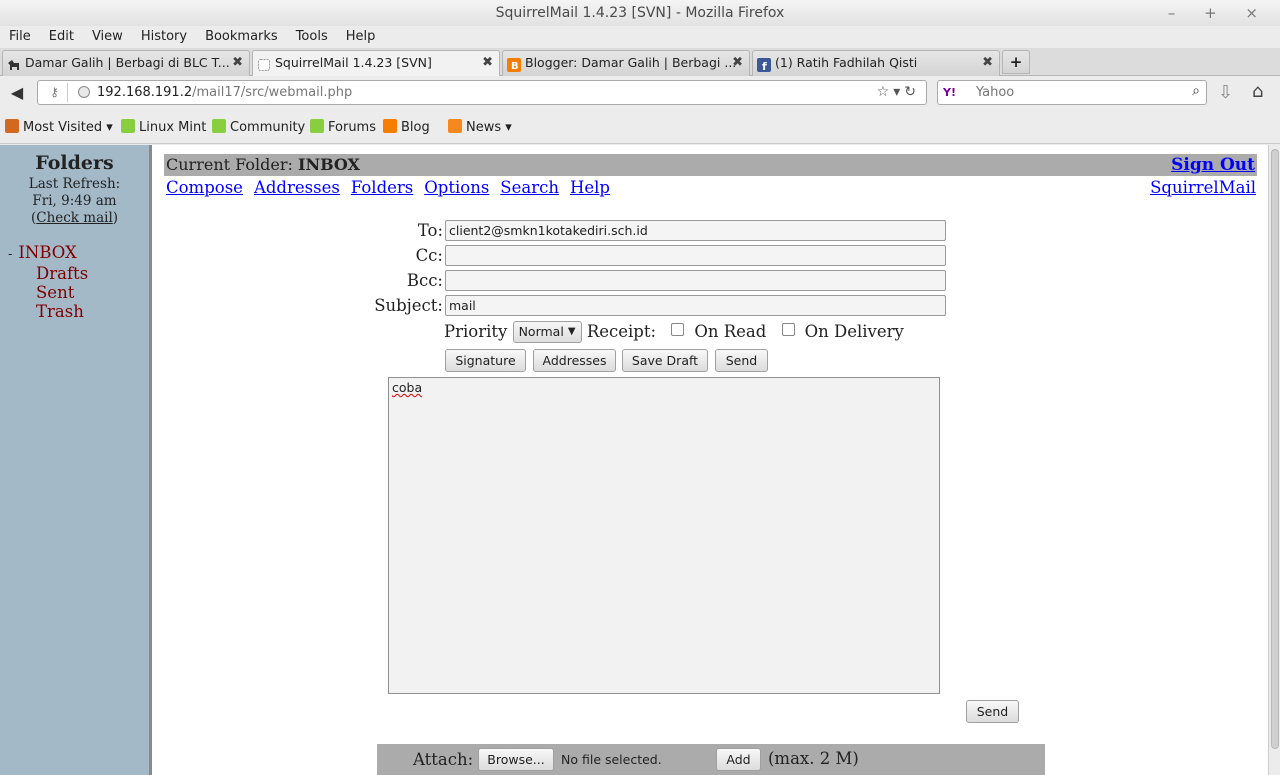 The image size is (1280, 775). I want to click on svg-text: B, so click(515, 66).